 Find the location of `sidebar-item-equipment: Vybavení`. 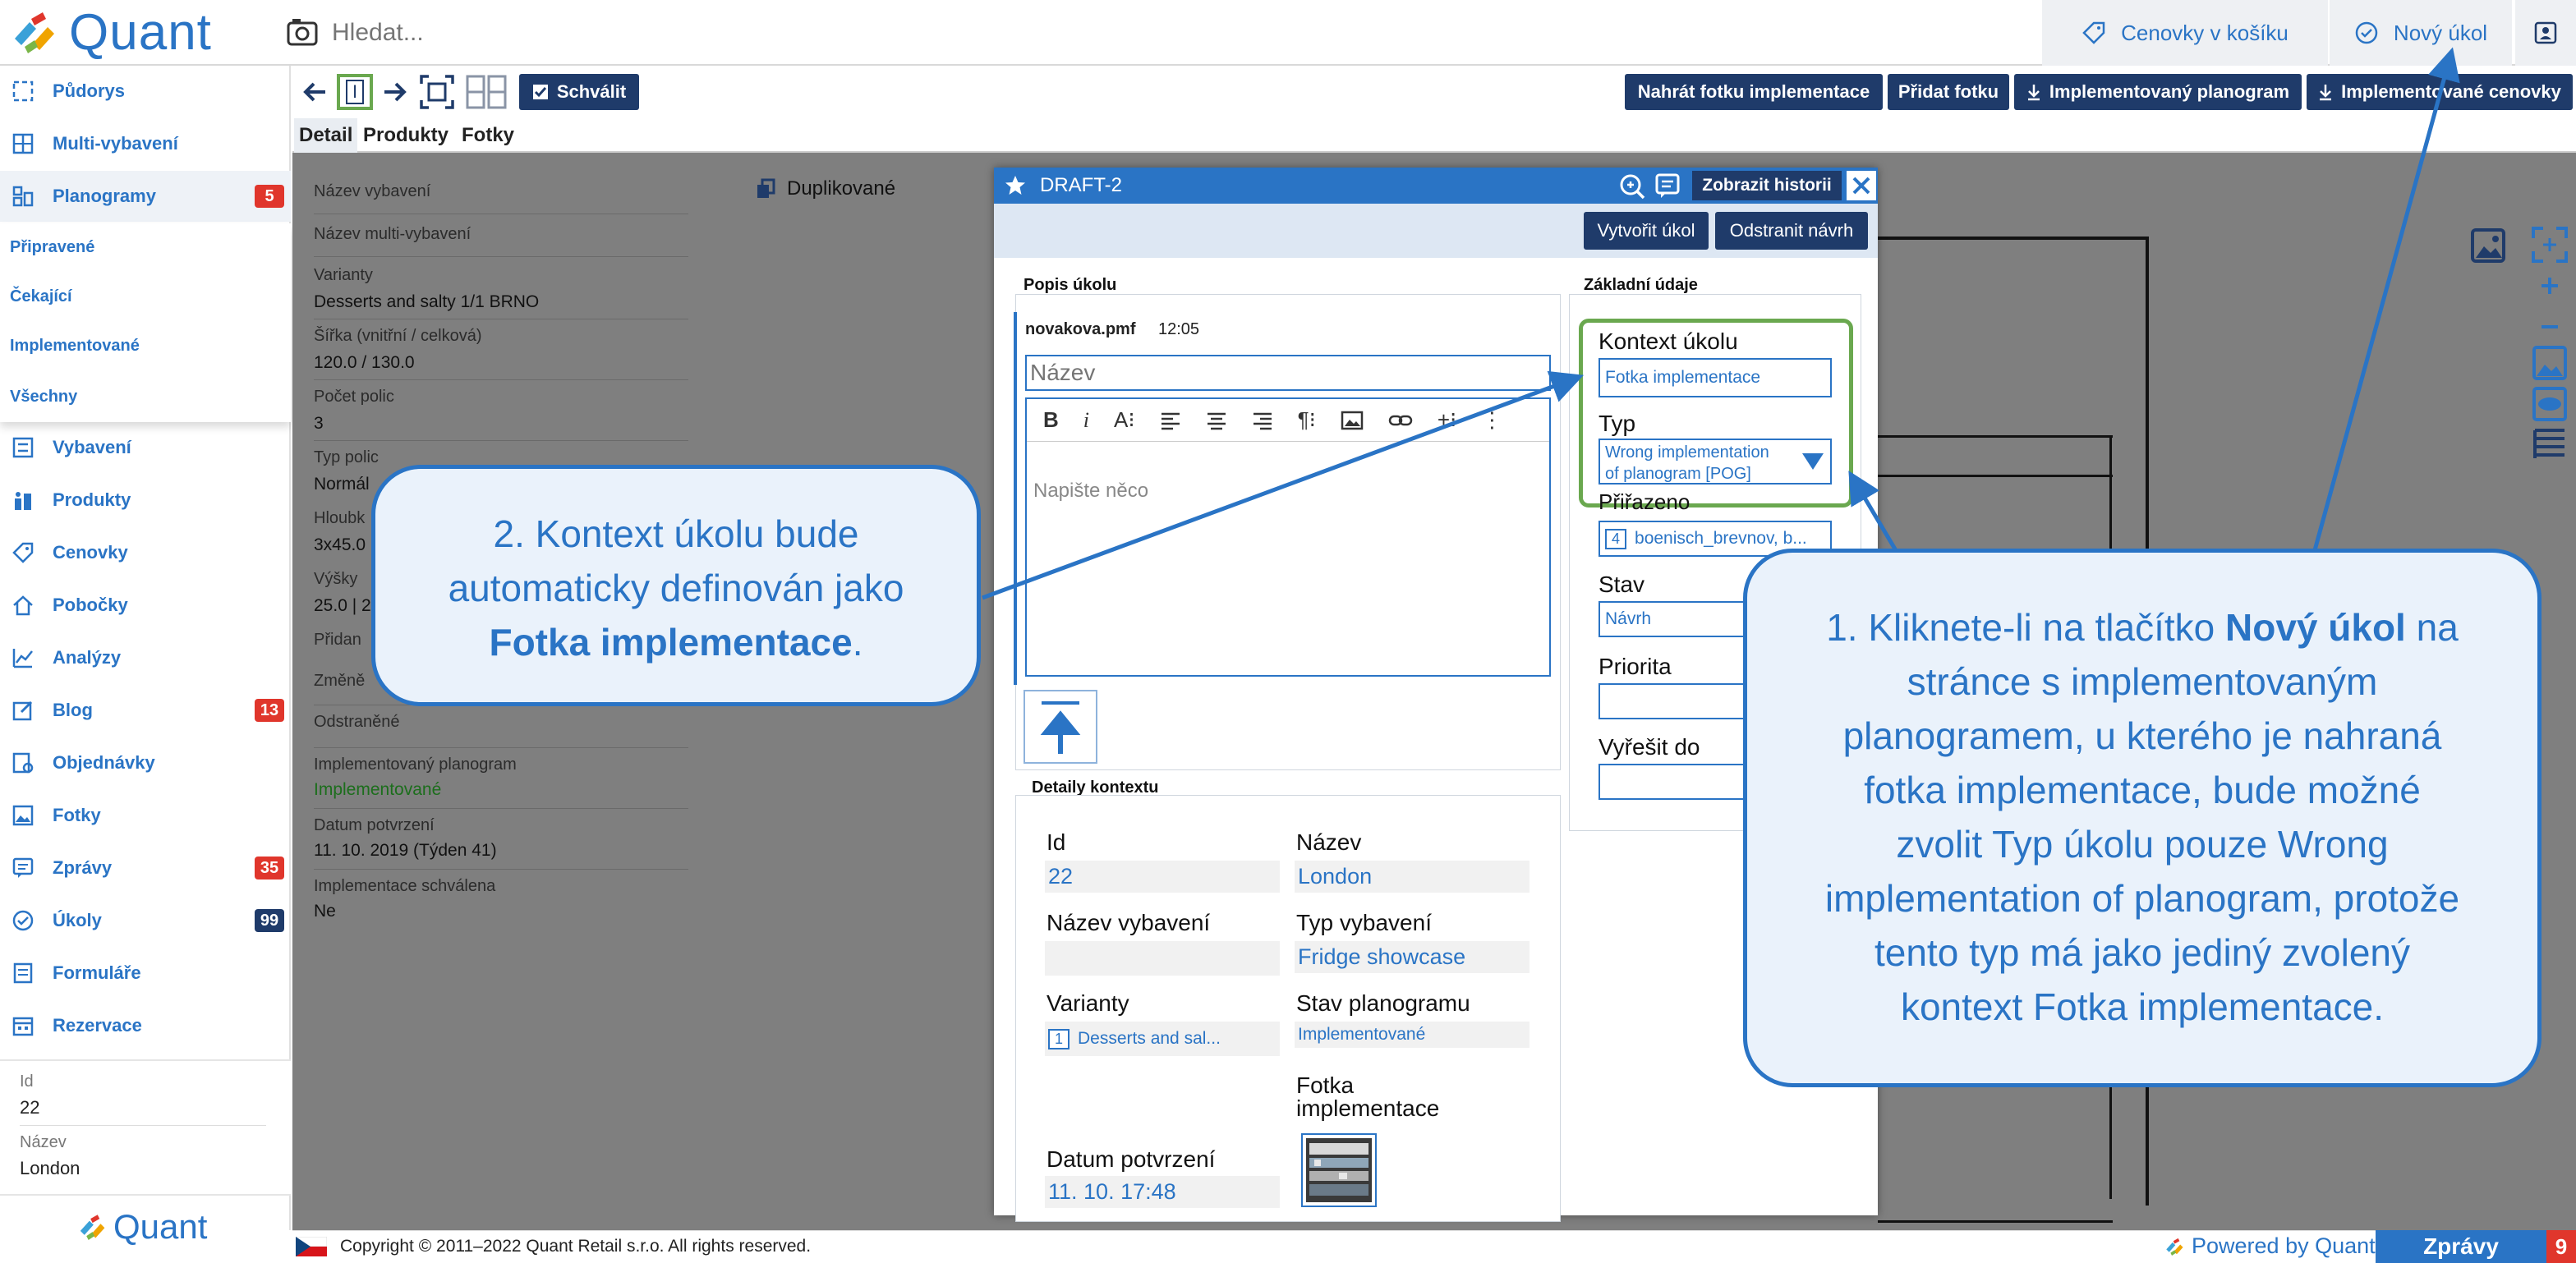

sidebar-item-equipment: Vybavení is located at coordinates (145, 447).